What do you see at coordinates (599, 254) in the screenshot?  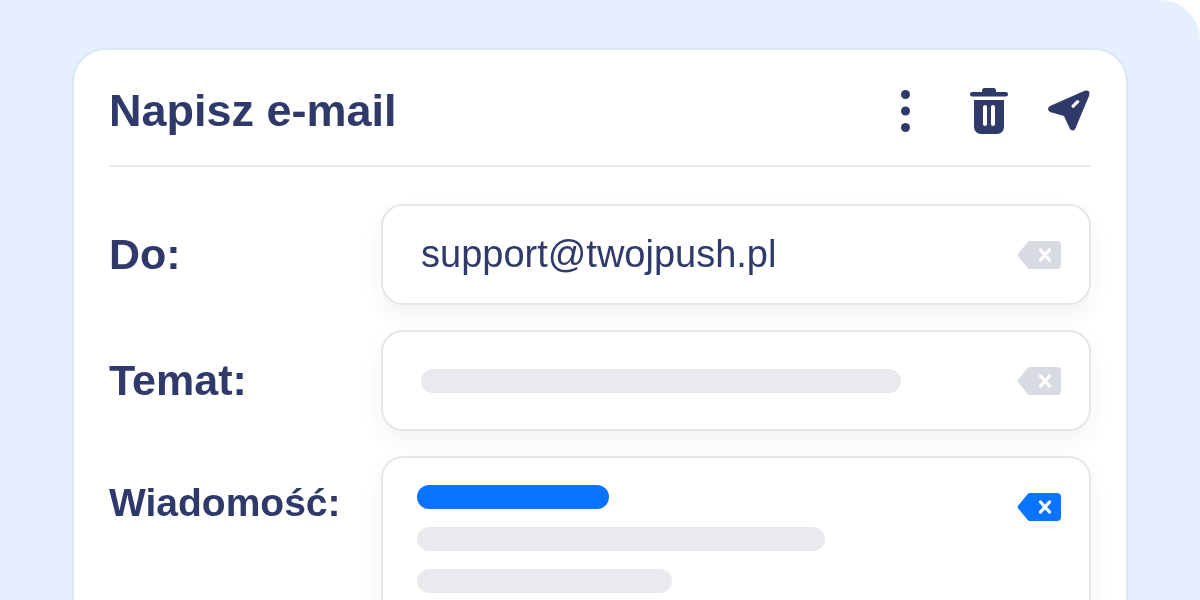 I see `field-value: support@twojpush.pl` at bounding box center [599, 254].